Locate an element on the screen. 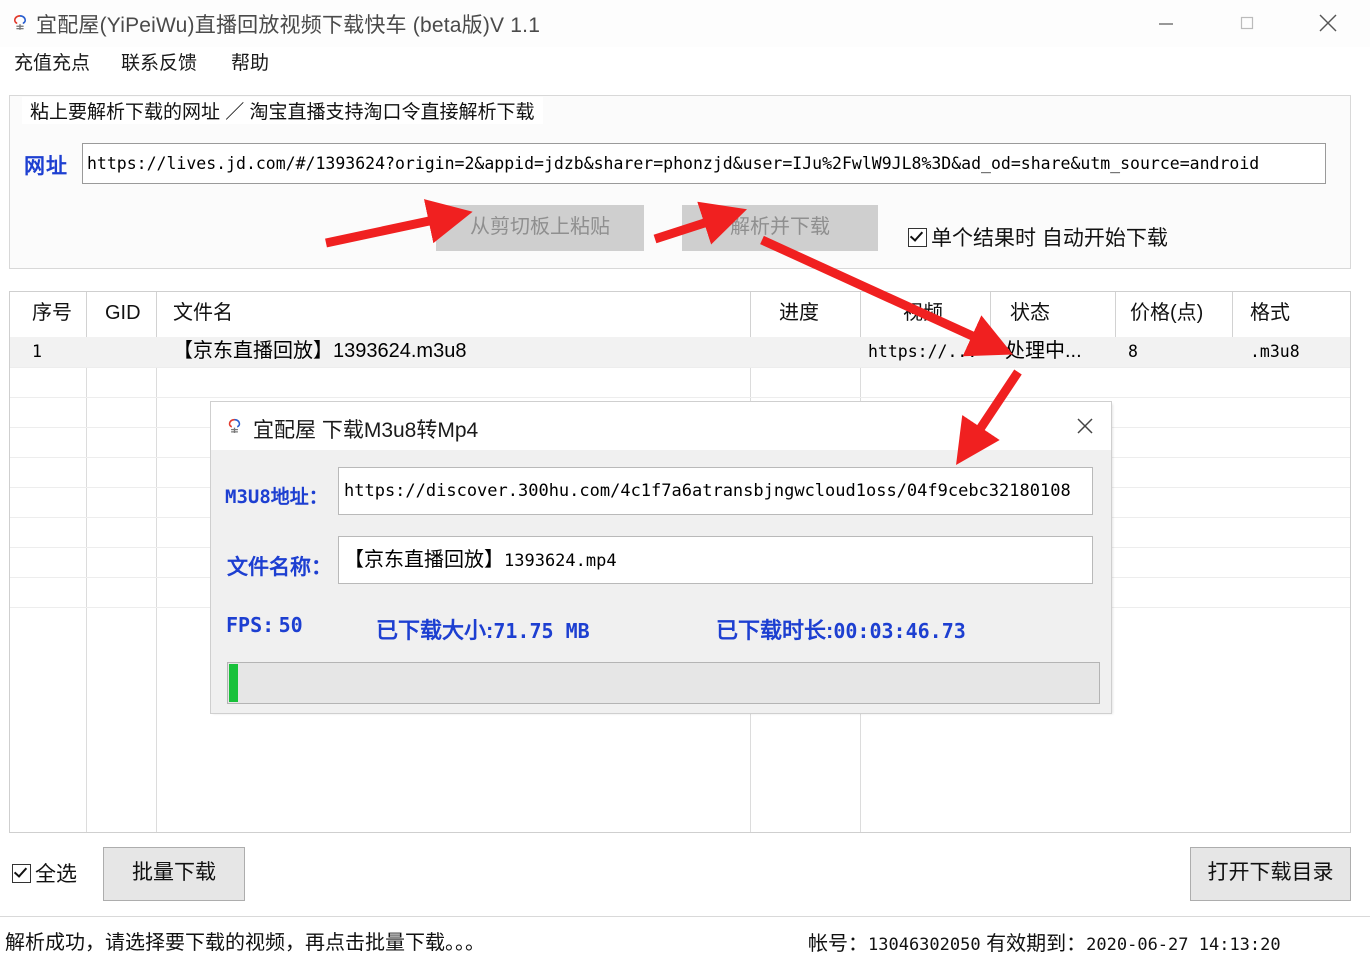 The image size is (1370, 958). batch-download-button: 批量下载 is located at coordinates (174, 874).